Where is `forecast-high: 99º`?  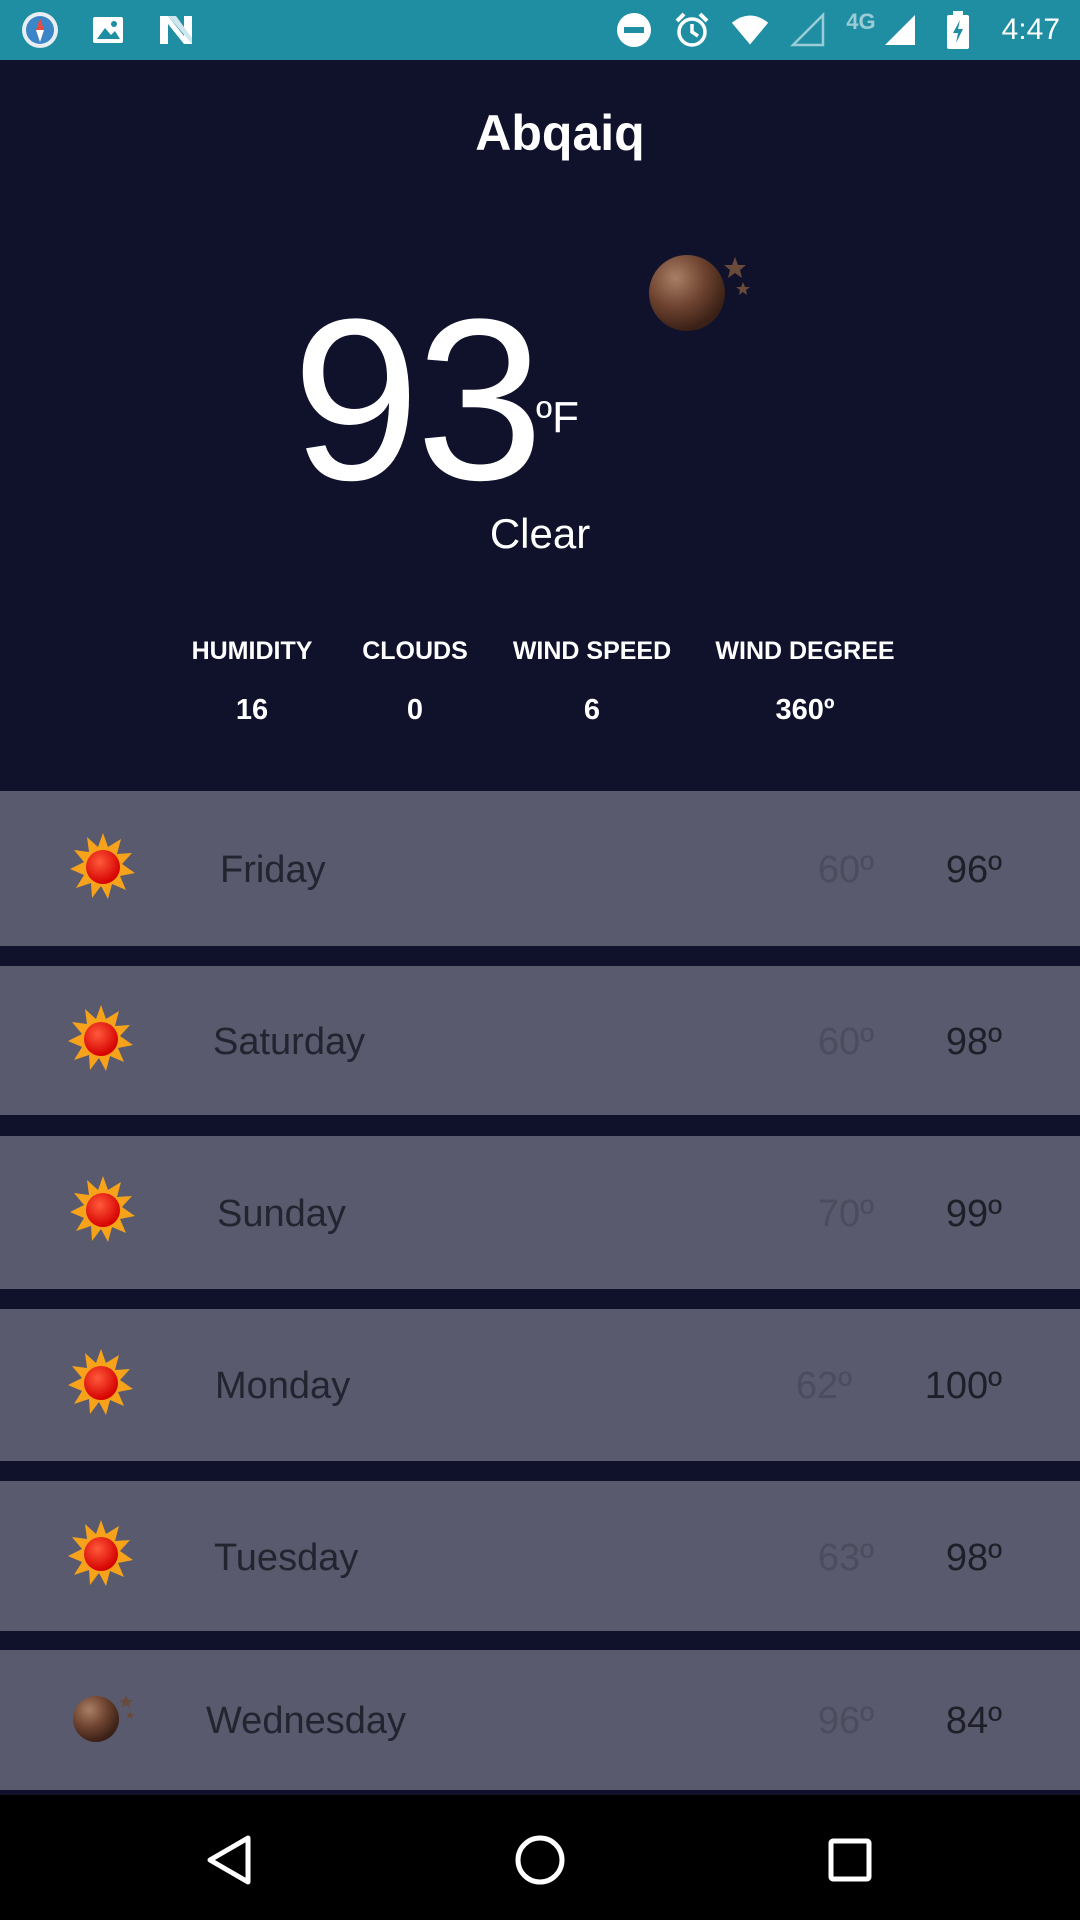 forecast-high: 99º is located at coordinates (973, 1214).